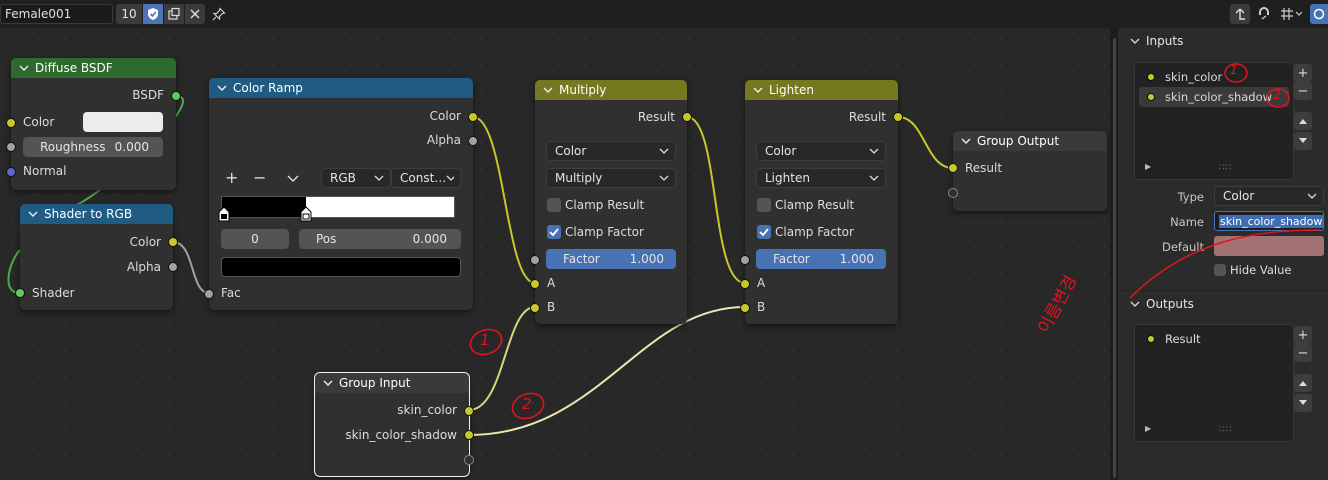 This screenshot has height=480, width=1328. Describe the element at coordinates (953, 168) in the screenshot. I see `input-result-socket` at that location.